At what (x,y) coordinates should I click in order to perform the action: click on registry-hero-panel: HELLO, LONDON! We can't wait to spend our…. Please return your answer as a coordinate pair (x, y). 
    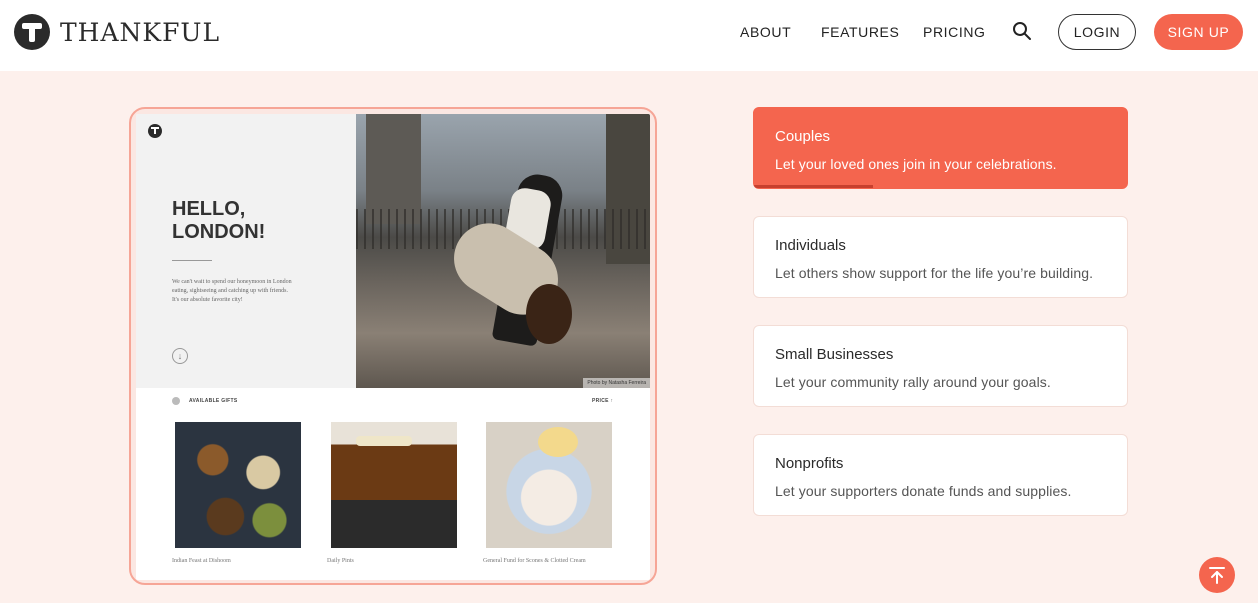
    Looking at the image, I should click on (246, 251).